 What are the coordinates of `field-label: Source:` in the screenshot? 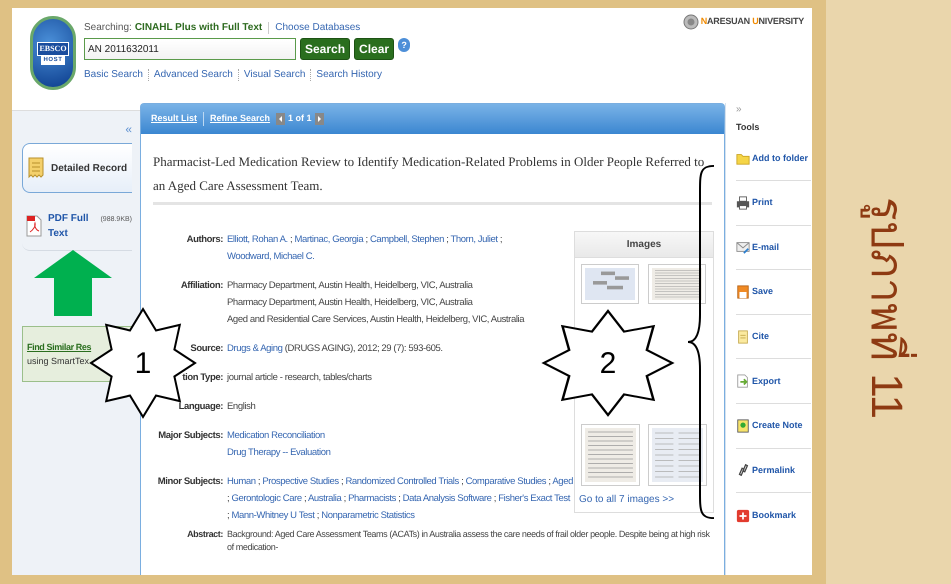 It's located at (206, 349).